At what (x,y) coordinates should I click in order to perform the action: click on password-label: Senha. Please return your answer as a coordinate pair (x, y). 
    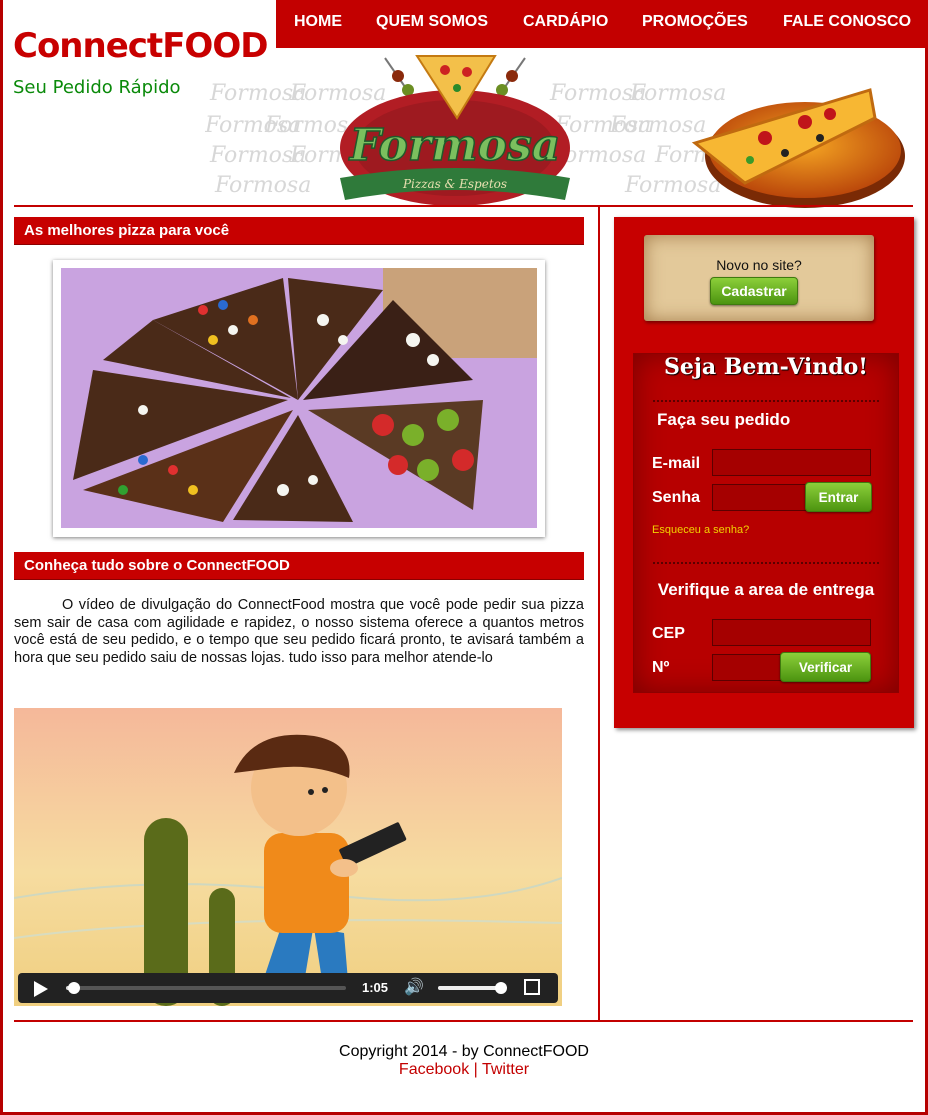
    Looking at the image, I should click on (676, 497).